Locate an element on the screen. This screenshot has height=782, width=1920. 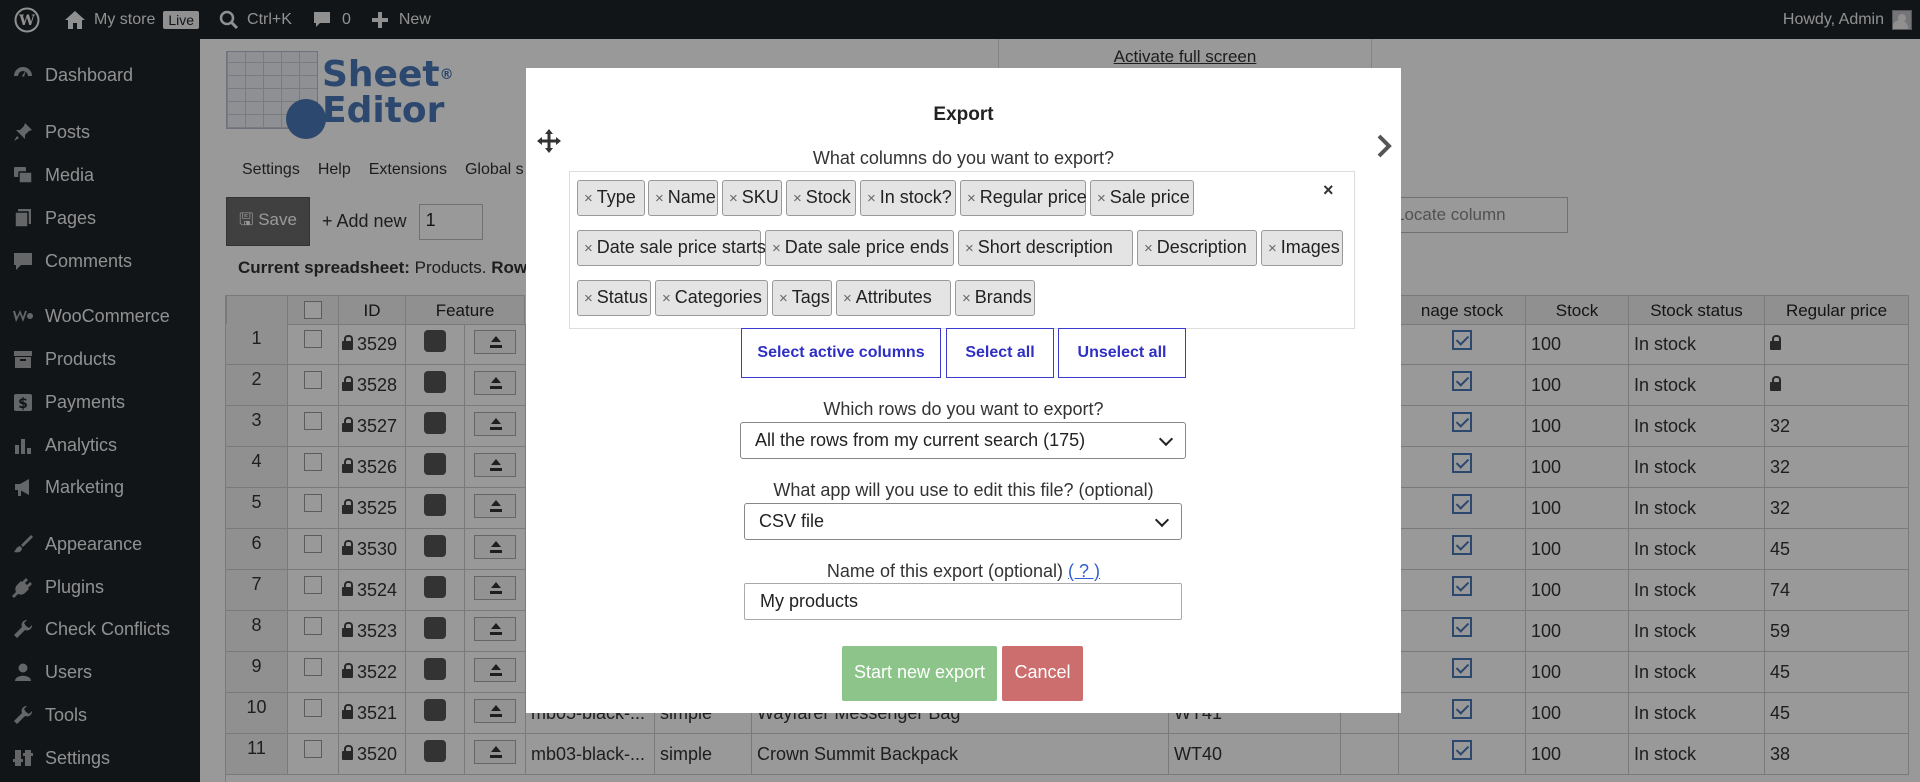
cancel-button: Cancel is located at coordinates (1042, 673).